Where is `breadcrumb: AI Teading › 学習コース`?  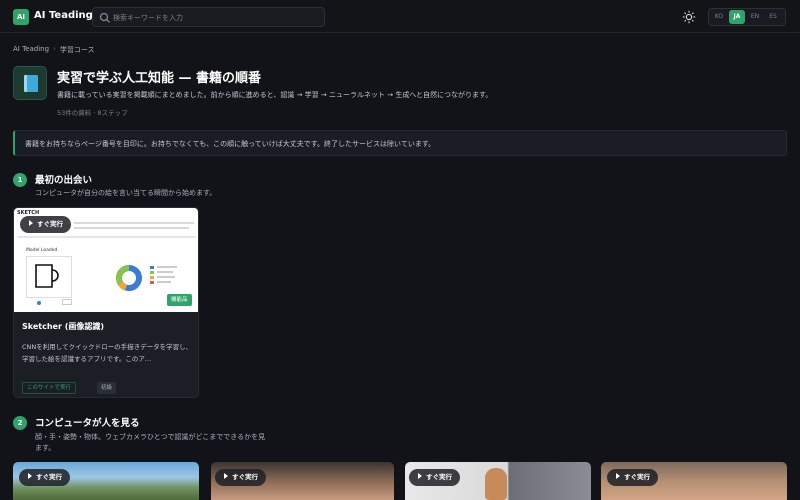
breadcrumb: AI Teading › 学習コース is located at coordinates (54, 50).